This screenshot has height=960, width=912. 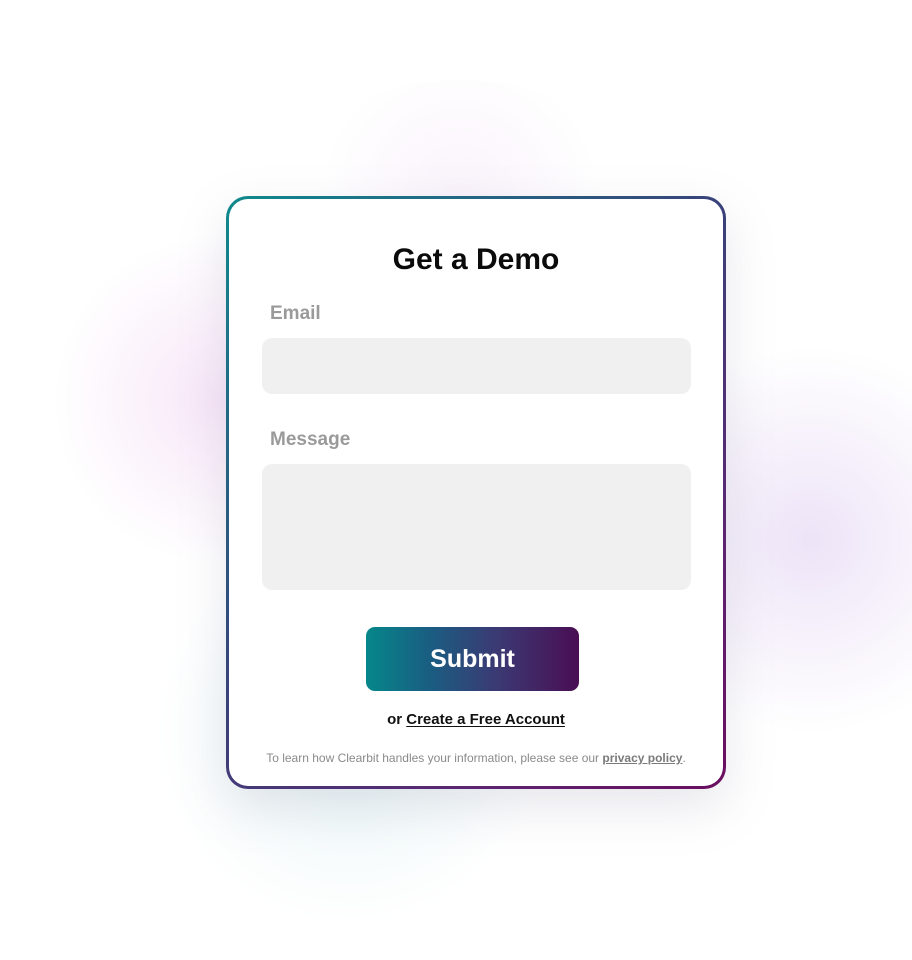 I want to click on email-label: Email, so click(x=295, y=313).